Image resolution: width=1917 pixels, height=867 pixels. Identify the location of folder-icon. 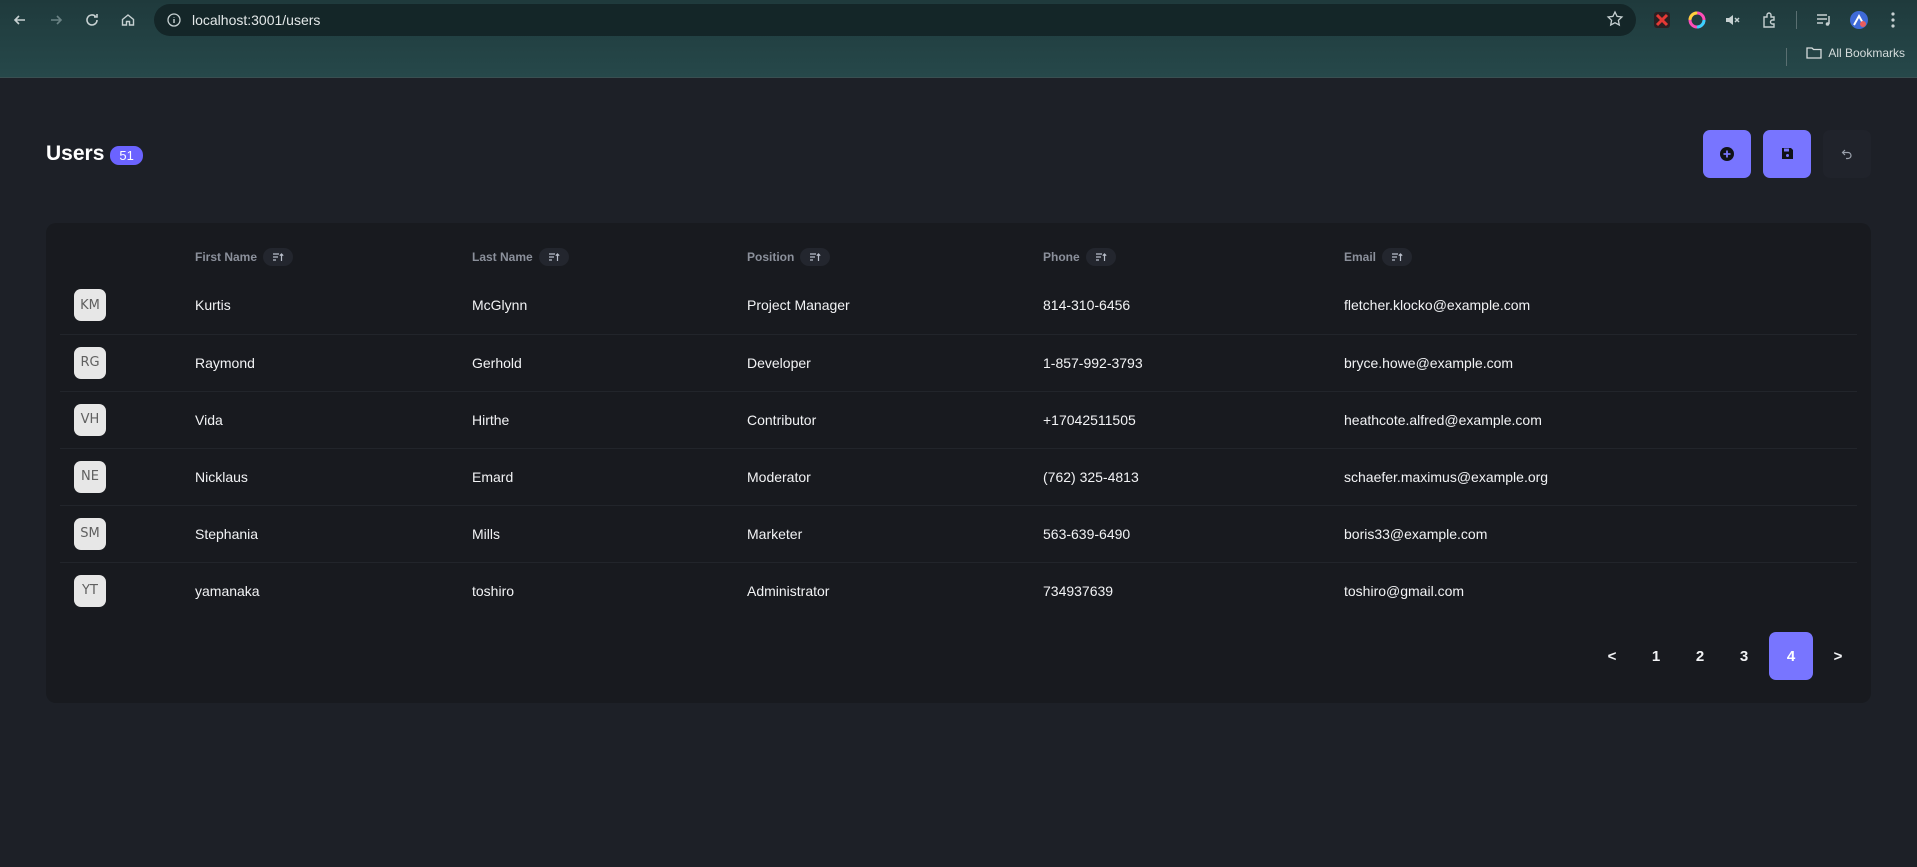
(1814, 53).